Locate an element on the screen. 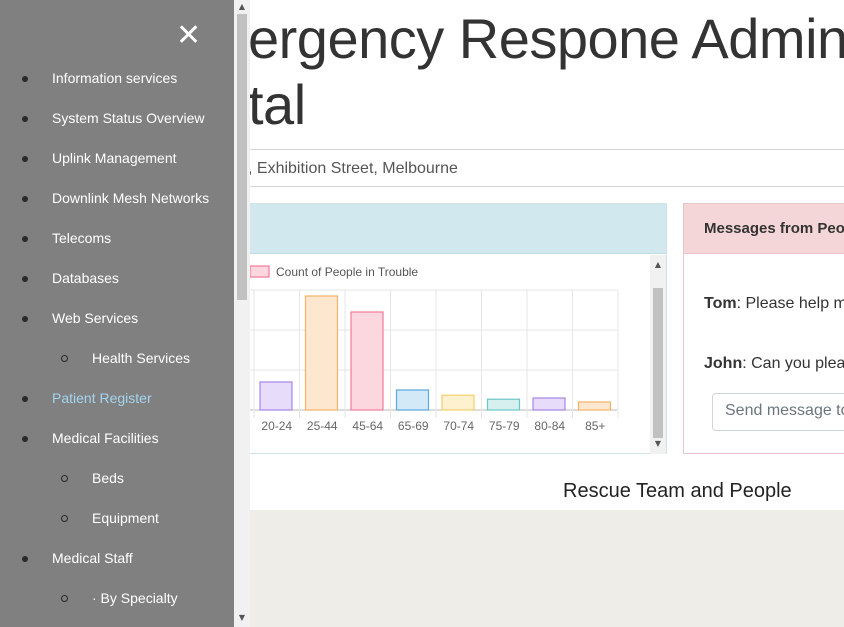 Image resolution: width=844 pixels, height=627 pixels. tick-label: 80-84 is located at coordinates (549, 426).